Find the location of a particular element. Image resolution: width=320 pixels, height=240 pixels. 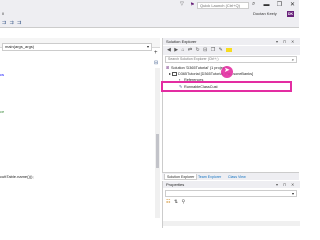

forward-icon: ▶ is located at coordinates (176, 50).